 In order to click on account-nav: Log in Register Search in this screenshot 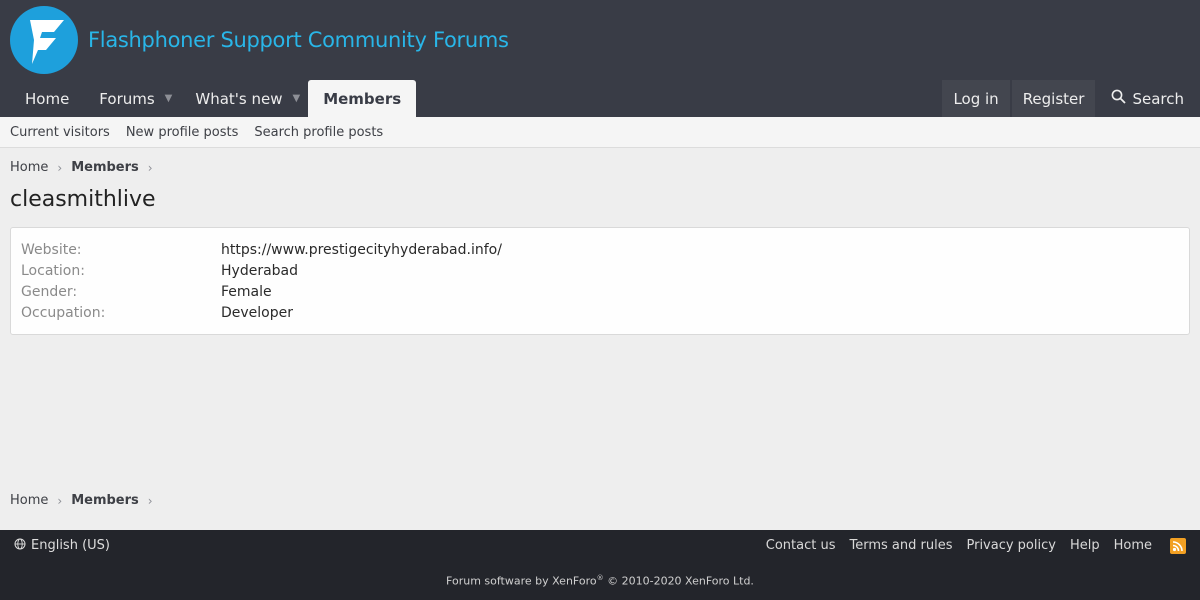, I will do `click(1070, 98)`.